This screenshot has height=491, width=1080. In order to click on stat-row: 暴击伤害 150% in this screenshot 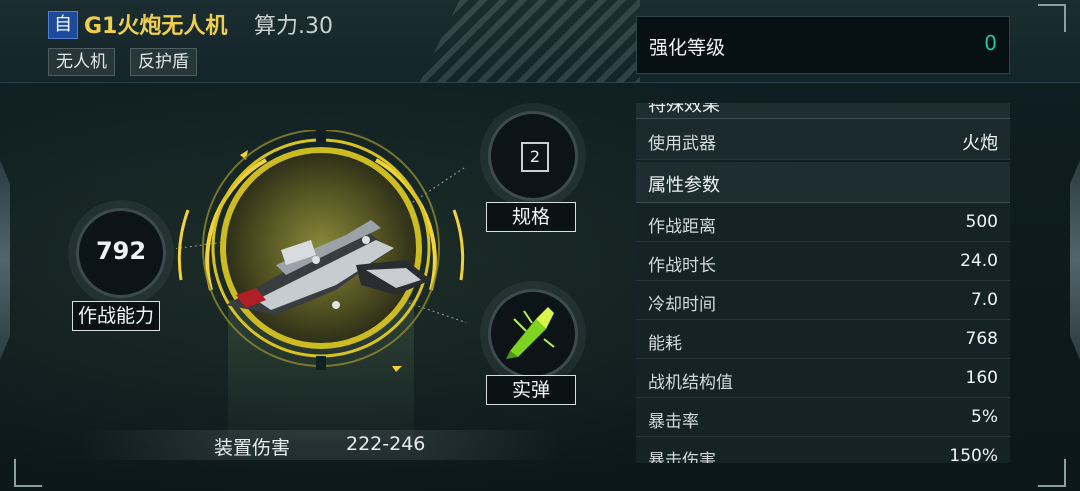, I will do `click(823, 450)`.